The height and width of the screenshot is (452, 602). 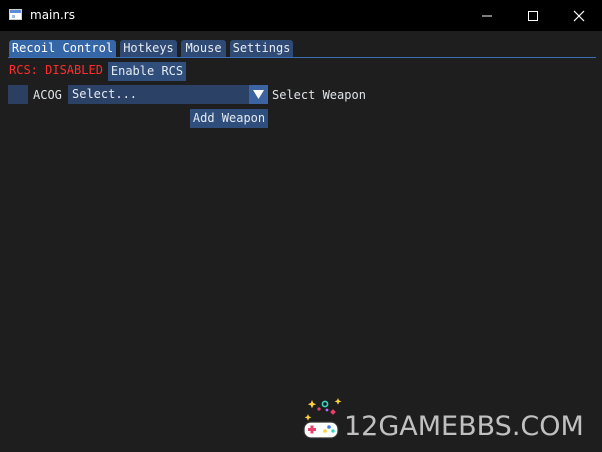 I want to click on select-weapon-label: Select Weapon, so click(x=319, y=95).